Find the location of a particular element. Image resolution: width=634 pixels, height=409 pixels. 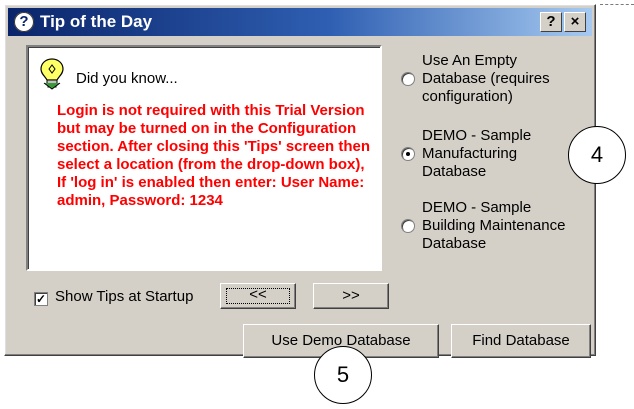

next-tip-button: >> is located at coordinates (351, 296).